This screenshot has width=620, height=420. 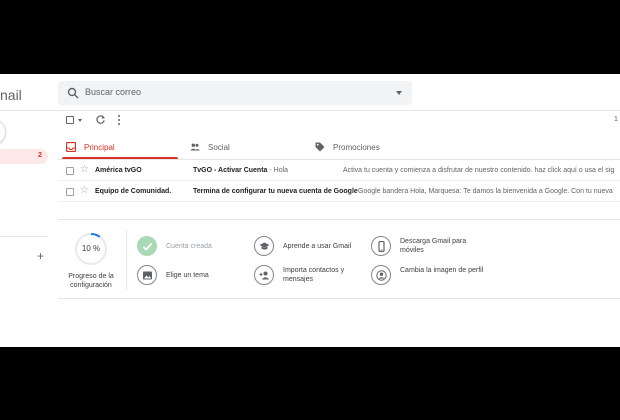 What do you see at coordinates (71, 147) in the screenshot?
I see `inbox-icon` at bounding box center [71, 147].